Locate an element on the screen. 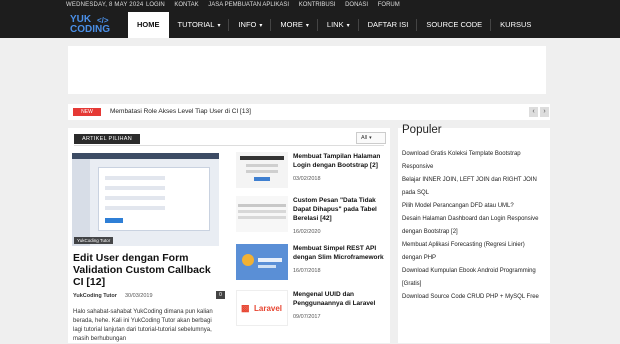 The height and width of the screenshot is (344, 620). menu-label: LINK is located at coordinates (335, 24).